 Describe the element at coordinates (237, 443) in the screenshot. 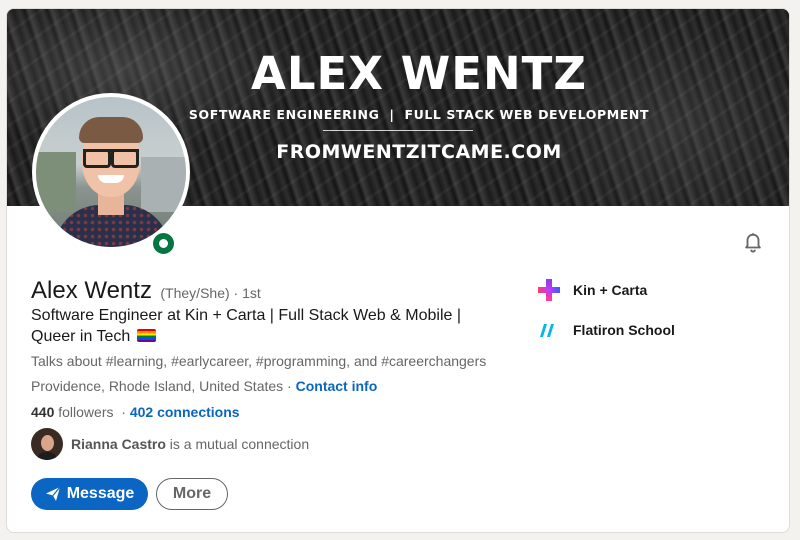

I see `mutual-suffix: is a mutual connection` at that location.